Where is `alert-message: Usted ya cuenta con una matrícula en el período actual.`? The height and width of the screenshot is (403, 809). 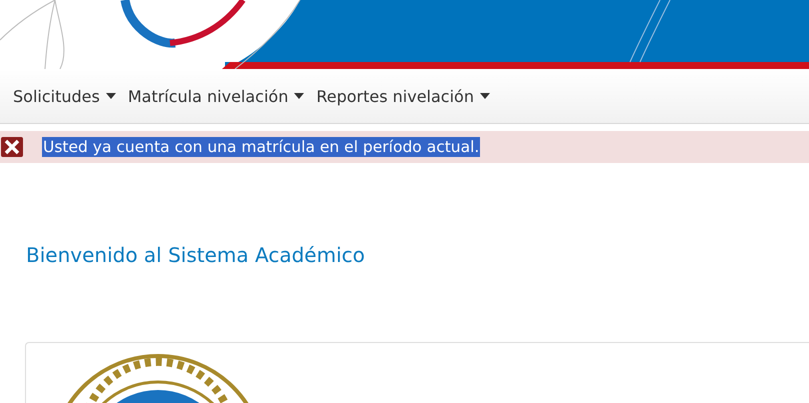 alert-message: Usted ya cuenta con una matrícula en el período actual. is located at coordinates (261, 147).